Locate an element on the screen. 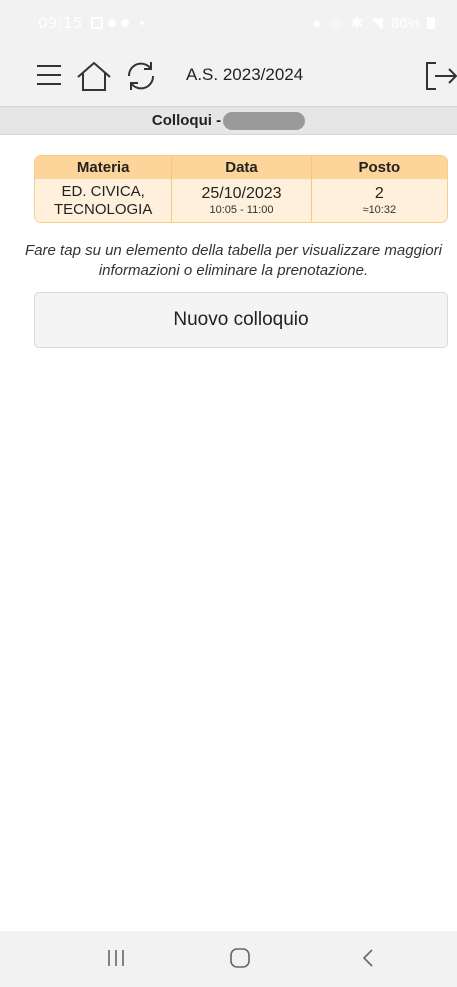  cell-posto: 2 ≈10:32 is located at coordinates (378, 200).